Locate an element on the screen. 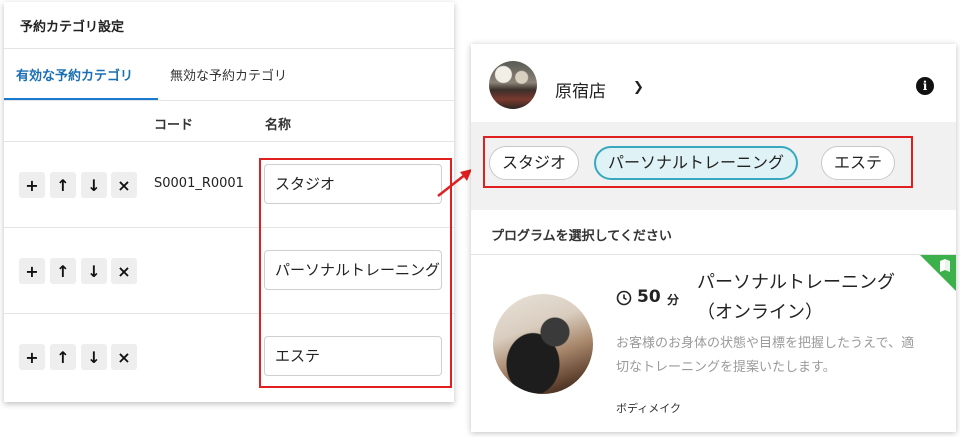  program-description: お客様のお身体の状態や目標を把握したうえで、適切なトレーニングを提案いたします。 is located at coordinates (765, 355).